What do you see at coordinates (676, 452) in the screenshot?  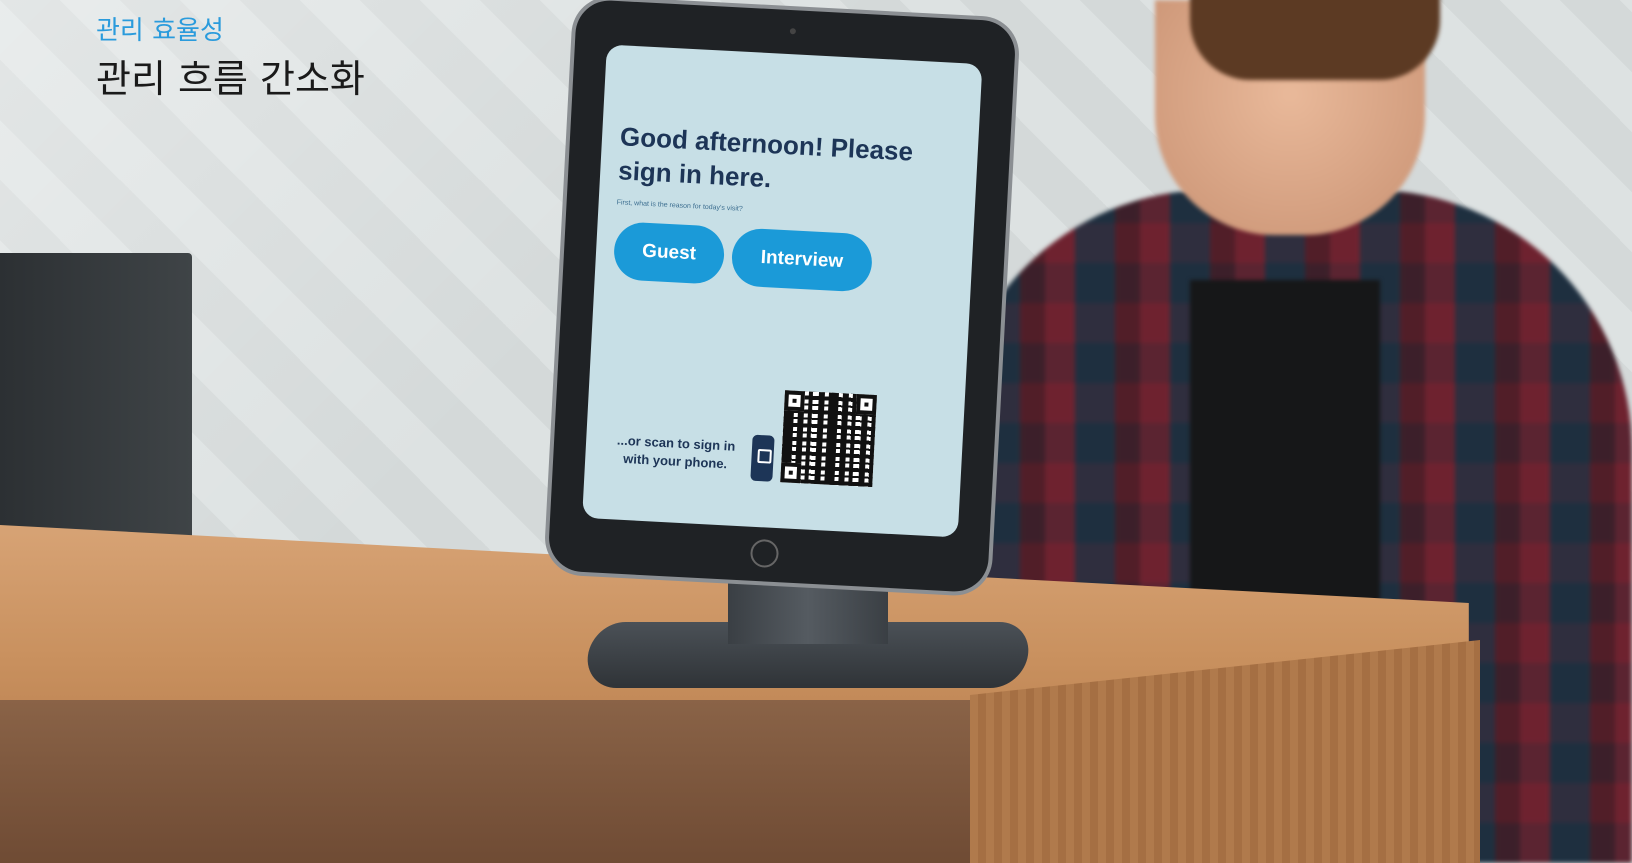 I see `scan-instruction: ...or scan to sign in with your phone.` at bounding box center [676, 452].